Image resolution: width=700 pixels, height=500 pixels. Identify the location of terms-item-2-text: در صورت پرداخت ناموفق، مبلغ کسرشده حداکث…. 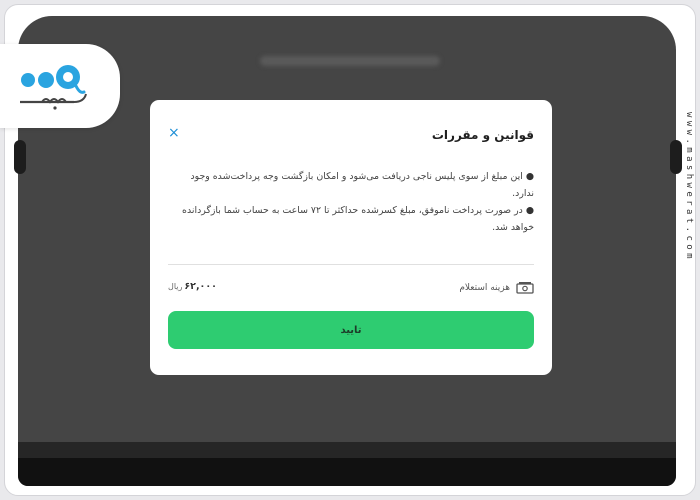
(358, 219).